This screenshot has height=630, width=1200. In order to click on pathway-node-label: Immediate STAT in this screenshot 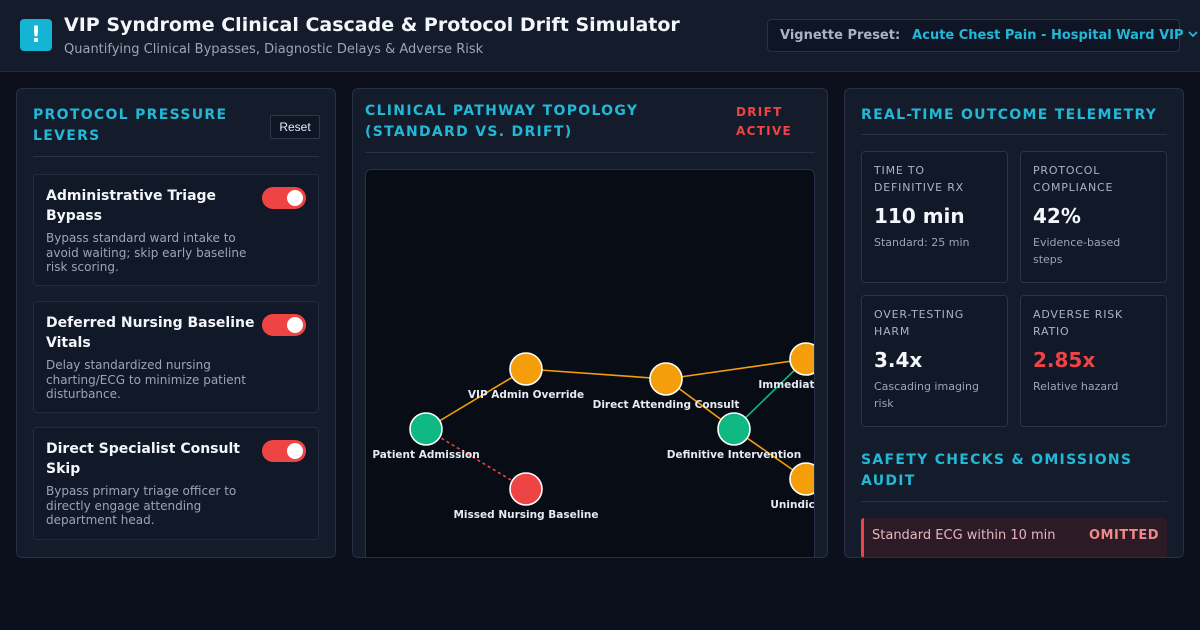, I will do `click(786, 385)`.